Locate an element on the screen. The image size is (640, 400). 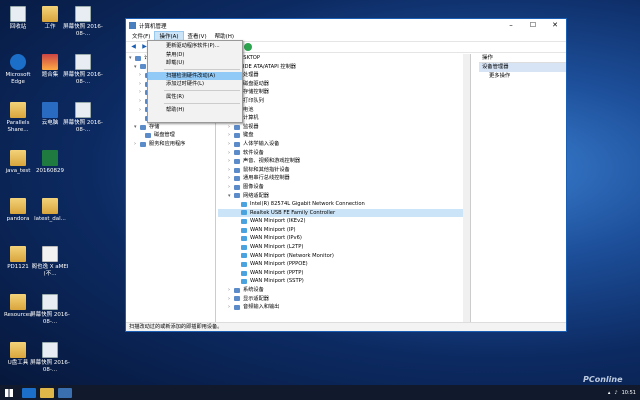
item-label: 键盘 is located at coordinates (248, 135).